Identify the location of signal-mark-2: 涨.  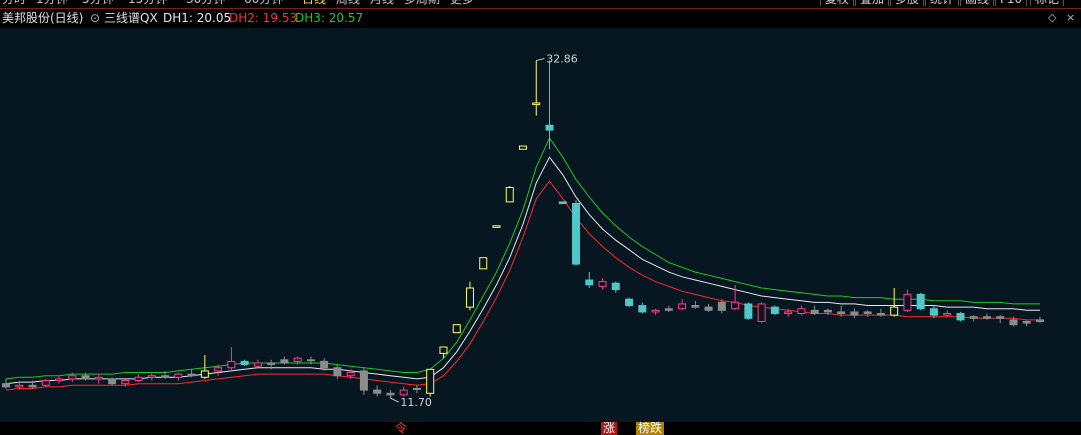
(609, 428).